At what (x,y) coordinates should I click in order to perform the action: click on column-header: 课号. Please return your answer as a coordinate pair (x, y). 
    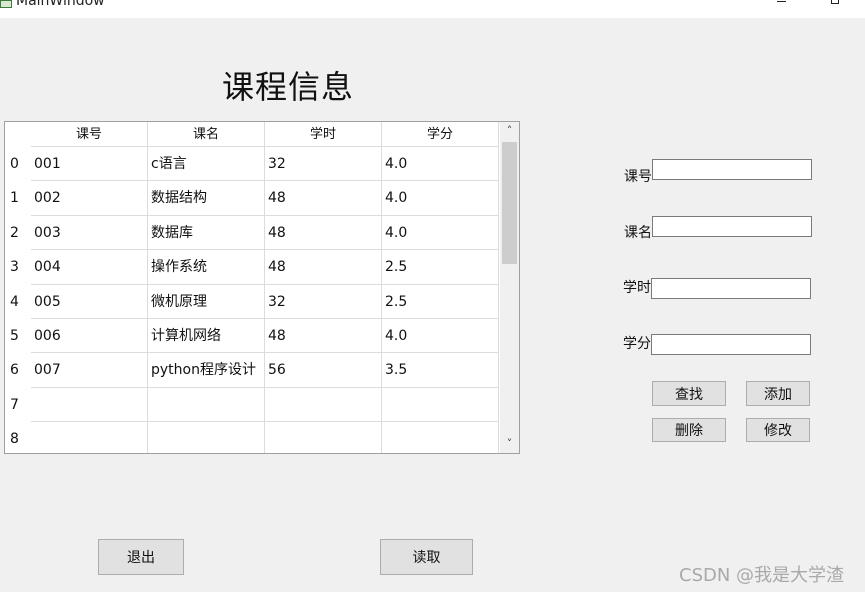
    Looking at the image, I should click on (89, 134).